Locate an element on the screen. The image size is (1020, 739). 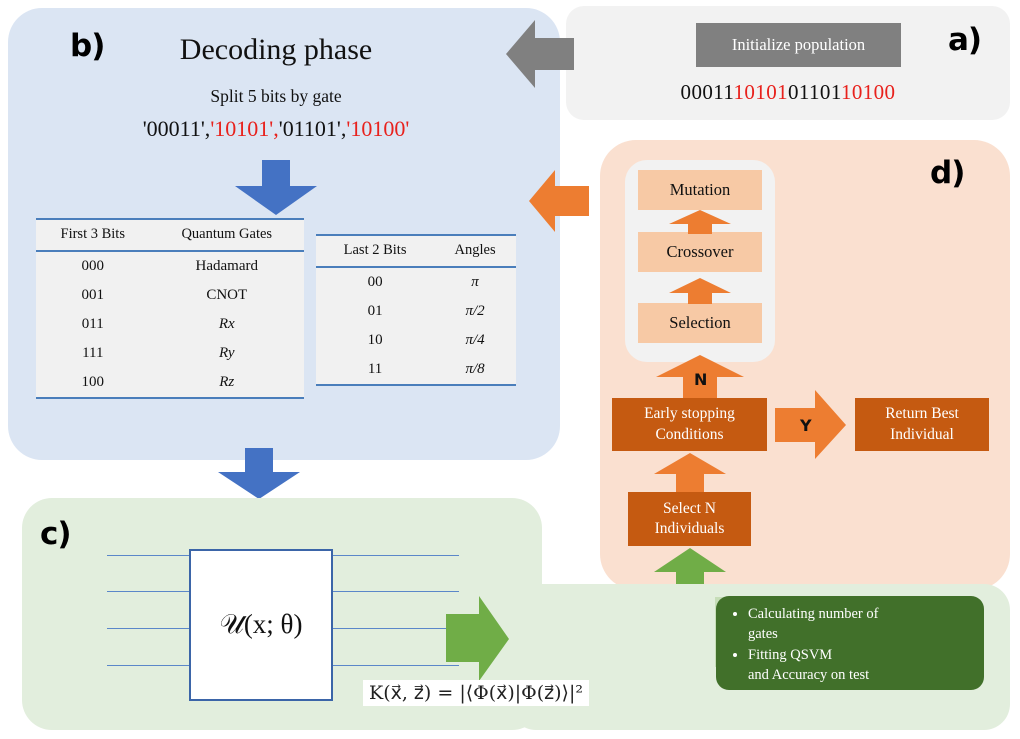
bit-seg-1: 10101 is located at coordinates (760, 92).